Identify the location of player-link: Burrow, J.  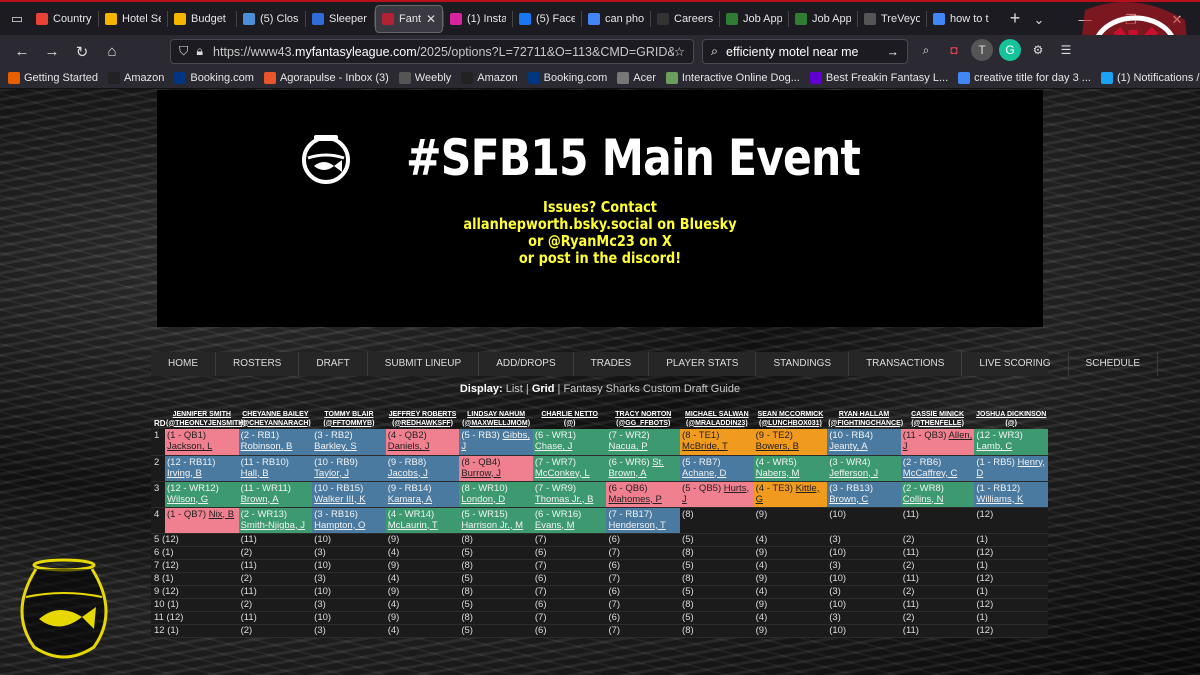
(481, 473).